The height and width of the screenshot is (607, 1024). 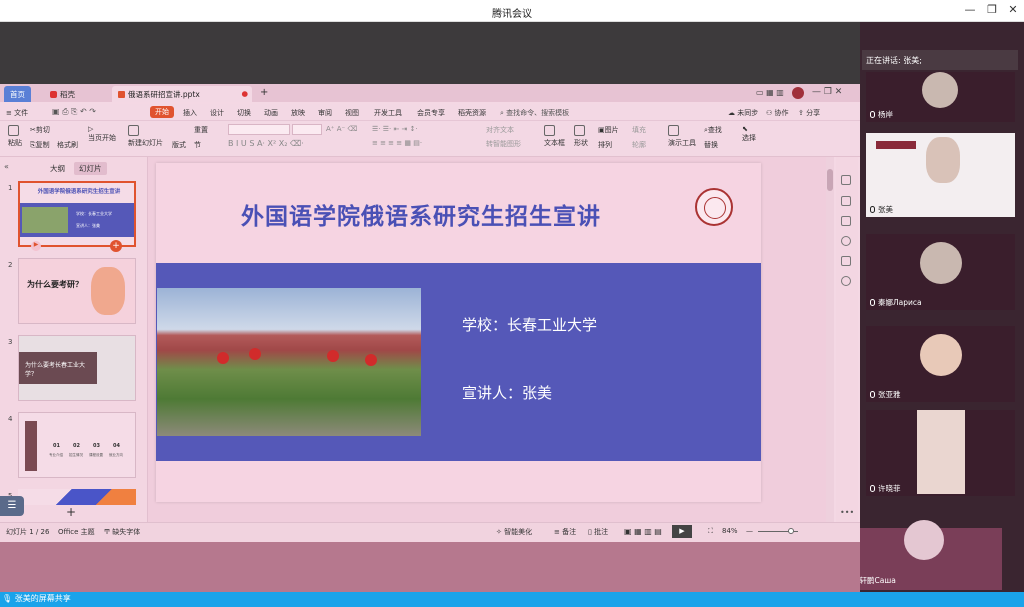 I want to click on zoom-slider, so click(x=778, y=531).